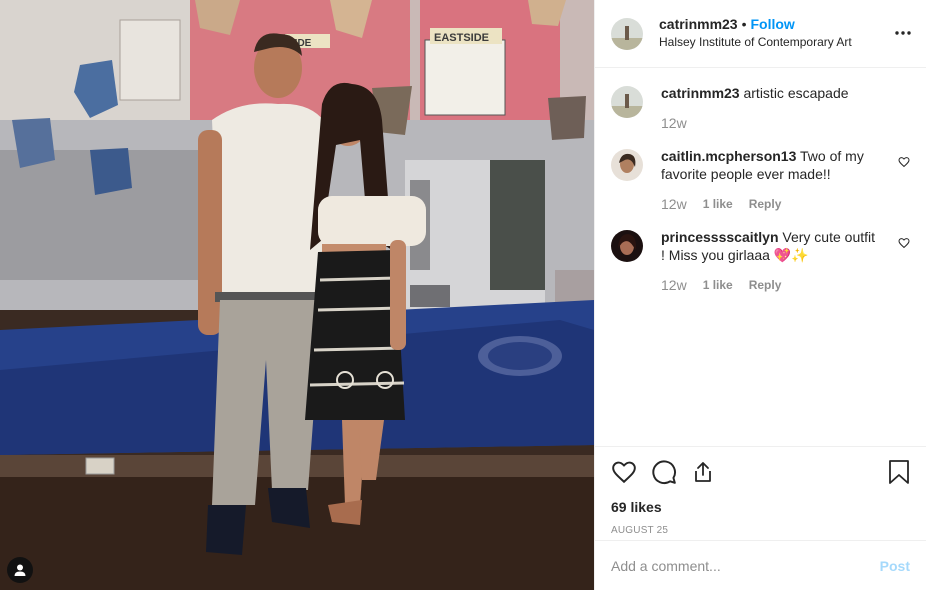  What do you see at coordinates (760, 507) in the screenshot?
I see `likes-count: 69 likes` at bounding box center [760, 507].